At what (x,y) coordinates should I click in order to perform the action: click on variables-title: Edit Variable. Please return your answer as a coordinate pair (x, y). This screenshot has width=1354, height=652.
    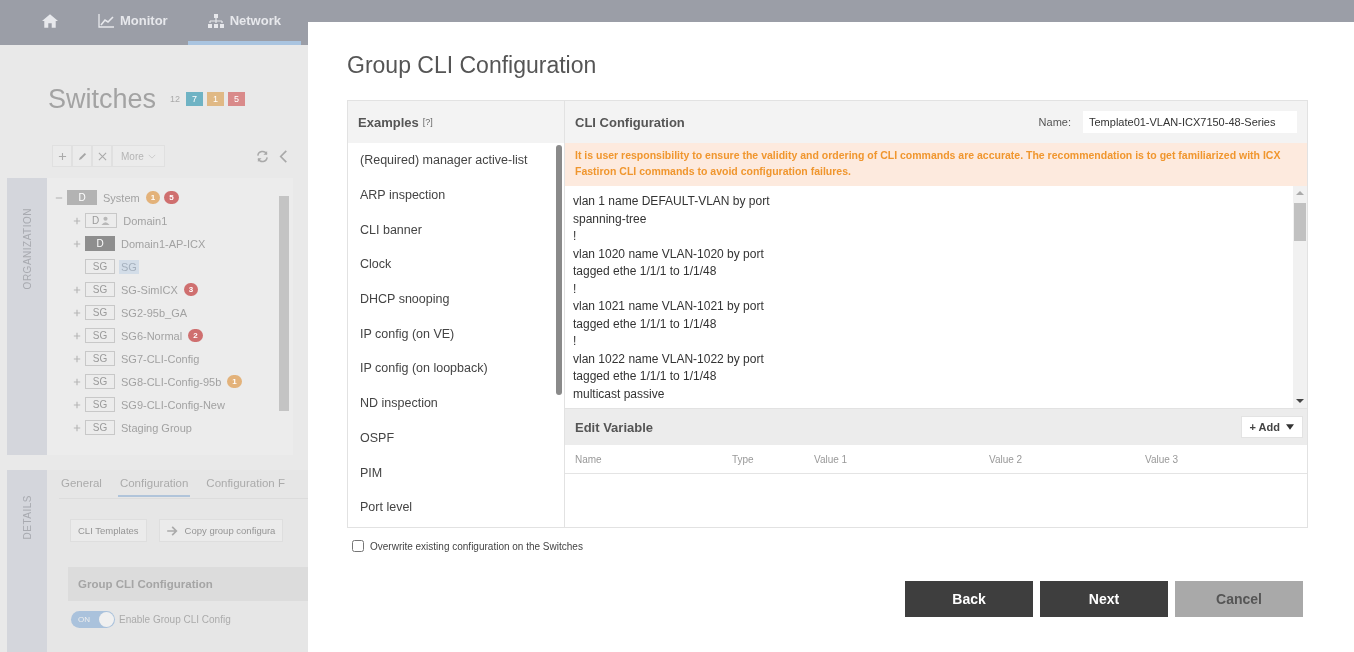
    Looking at the image, I should click on (614, 427).